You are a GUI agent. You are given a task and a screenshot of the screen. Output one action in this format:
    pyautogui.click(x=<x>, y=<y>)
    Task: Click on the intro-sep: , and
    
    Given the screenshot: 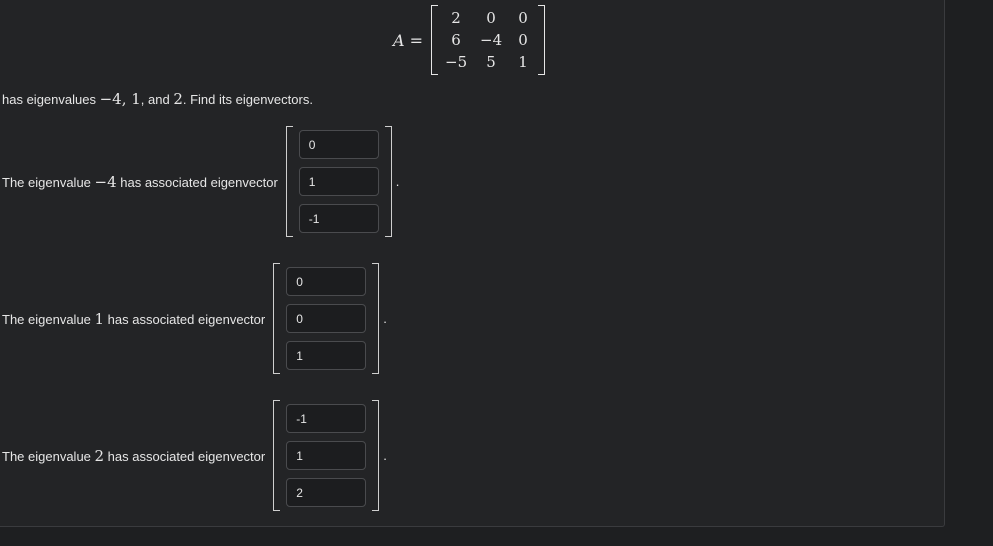 What is the action you would take?
    pyautogui.click(x=157, y=99)
    